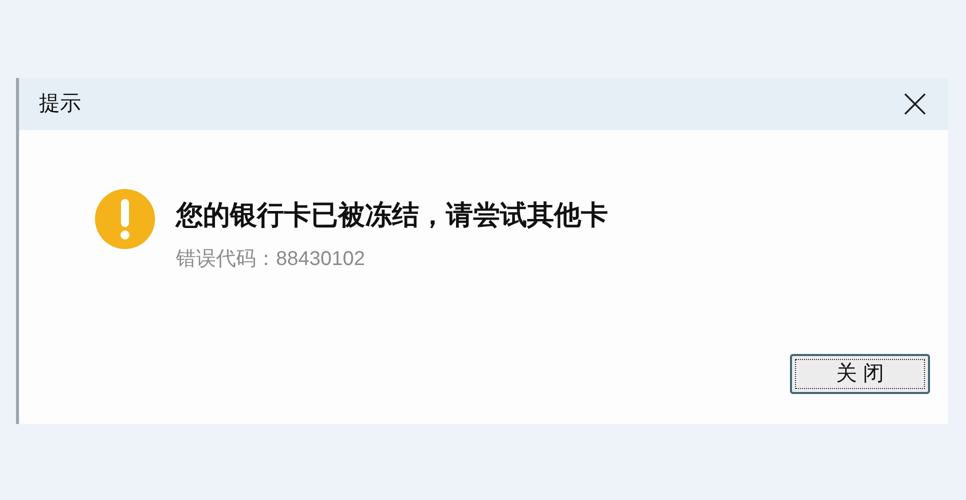  I want to click on window-title: 提示, so click(60, 104).